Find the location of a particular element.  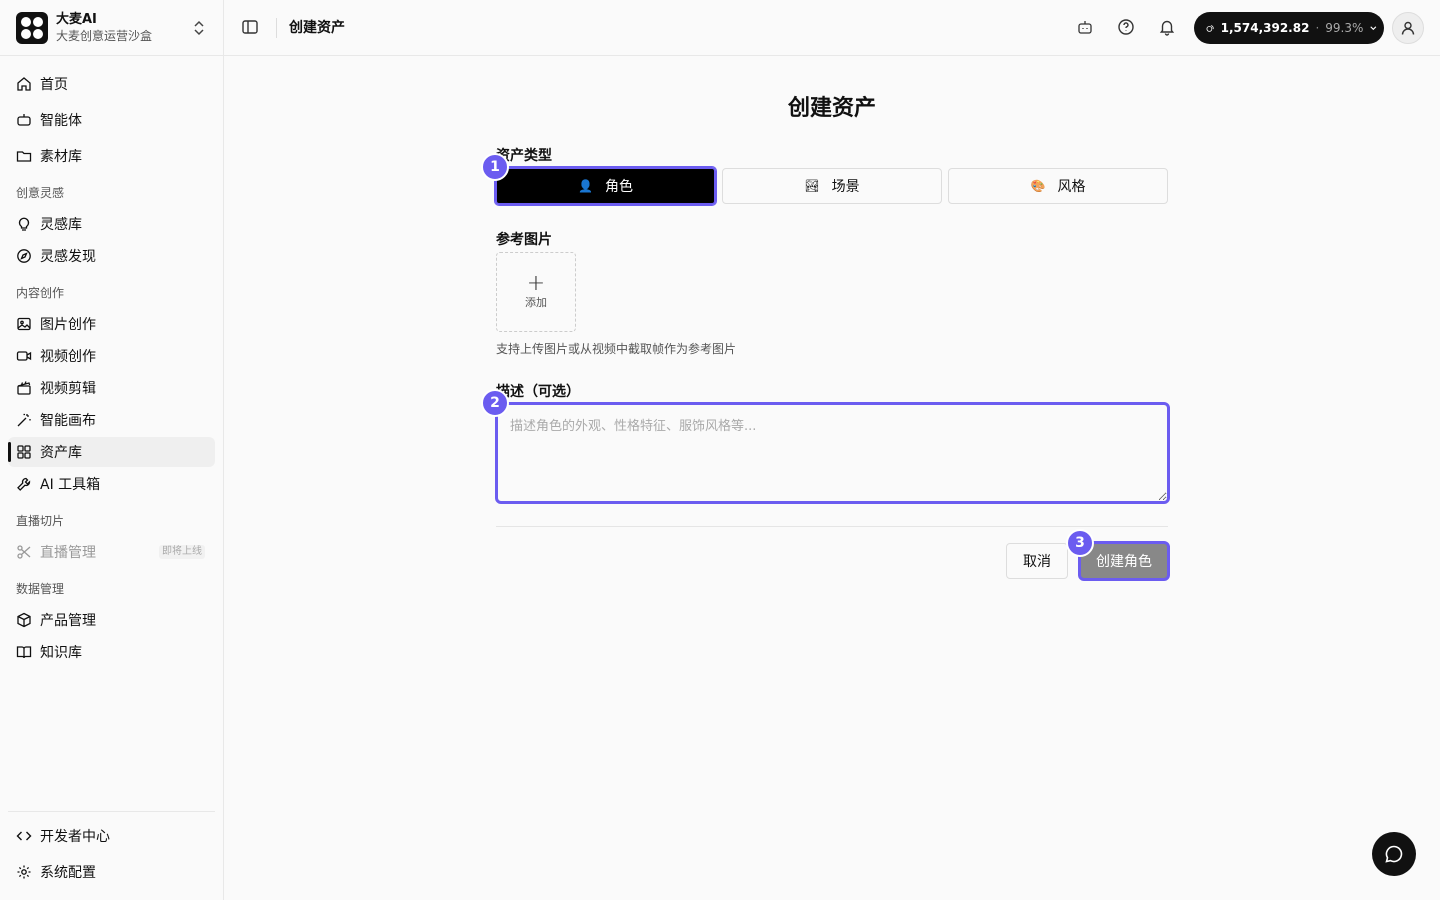

reference-image-label: 参考图片 is located at coordinates (524, 240).